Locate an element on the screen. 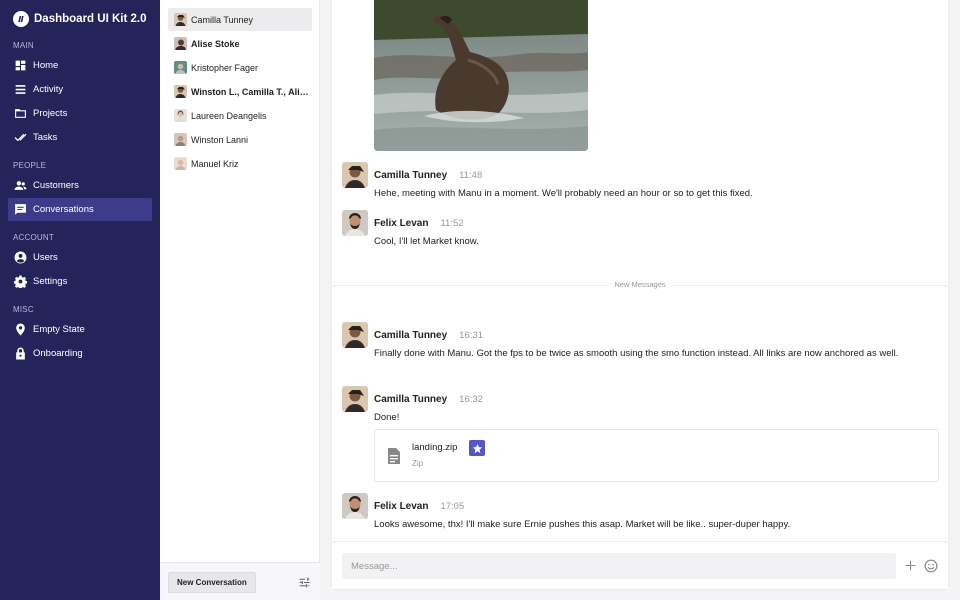 The image size is (960, 600). sidebar-item-settings: Settings is located at coordinates (80, 281).